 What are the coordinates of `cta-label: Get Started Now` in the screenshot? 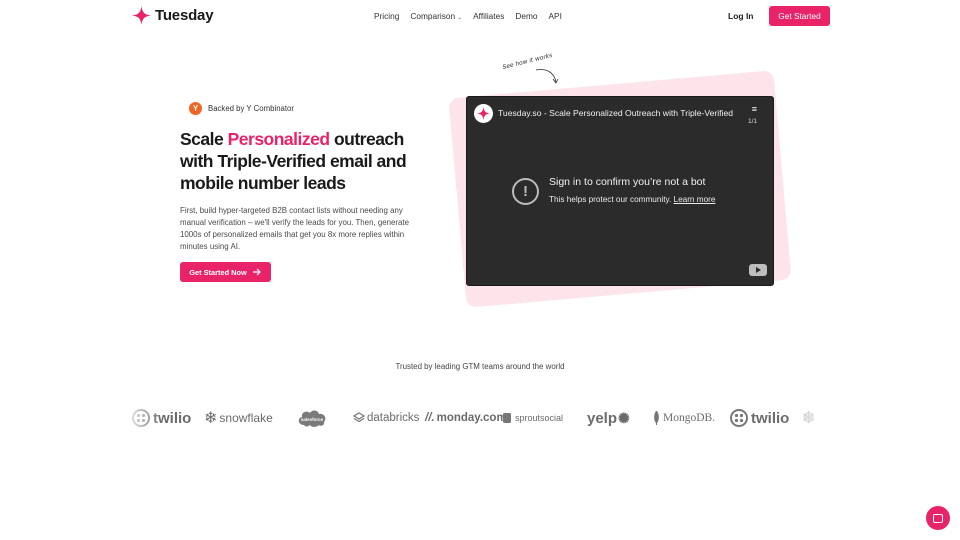 It's located at (218, 272).